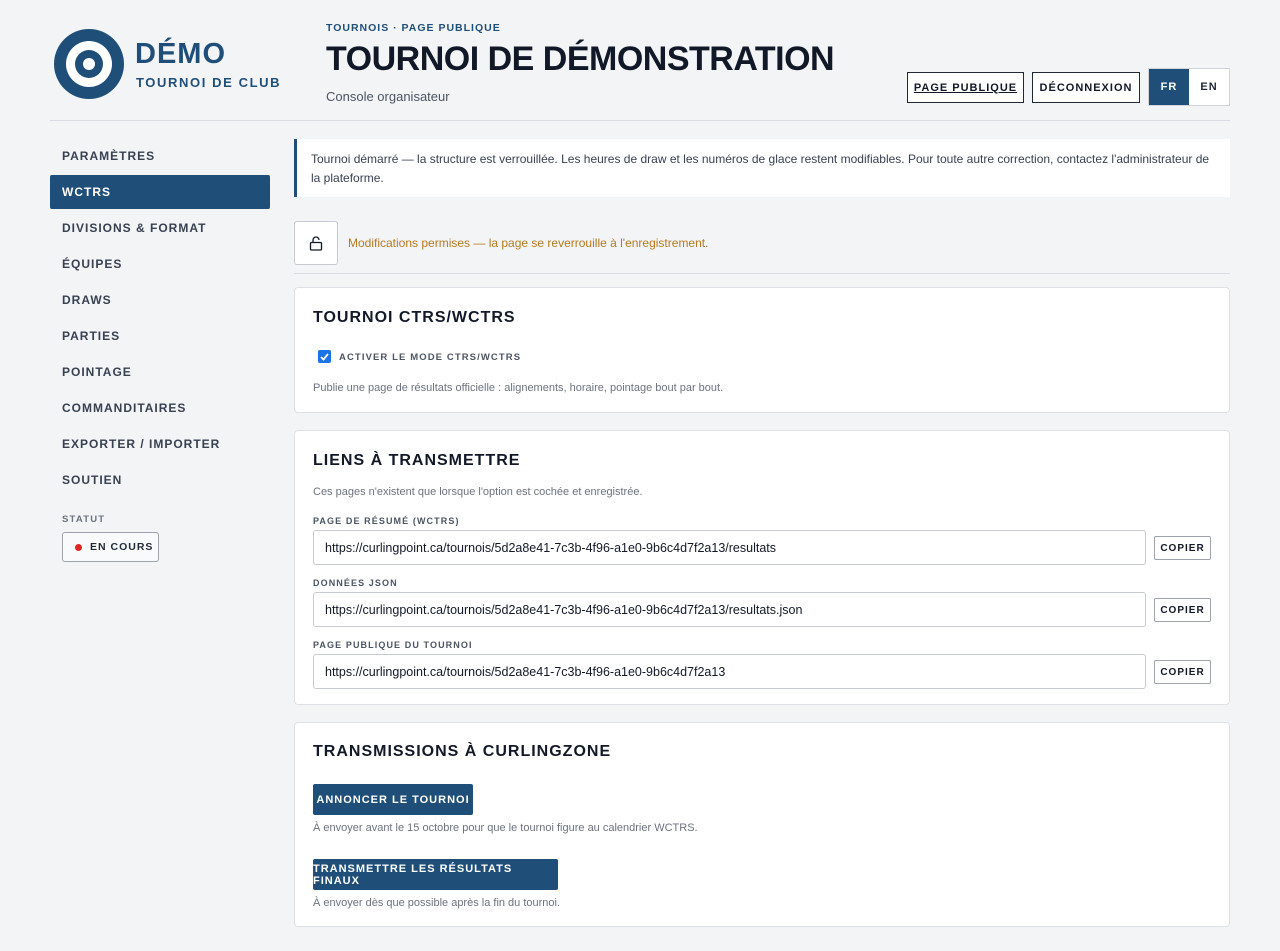 This screenshot has height=951, width=1280. What do you see at coordinates (393, 645) in the screenshot?
I see `link-label: PAGE PUBLIQUE DU TOURNOI` at bounding box center [393, 645].